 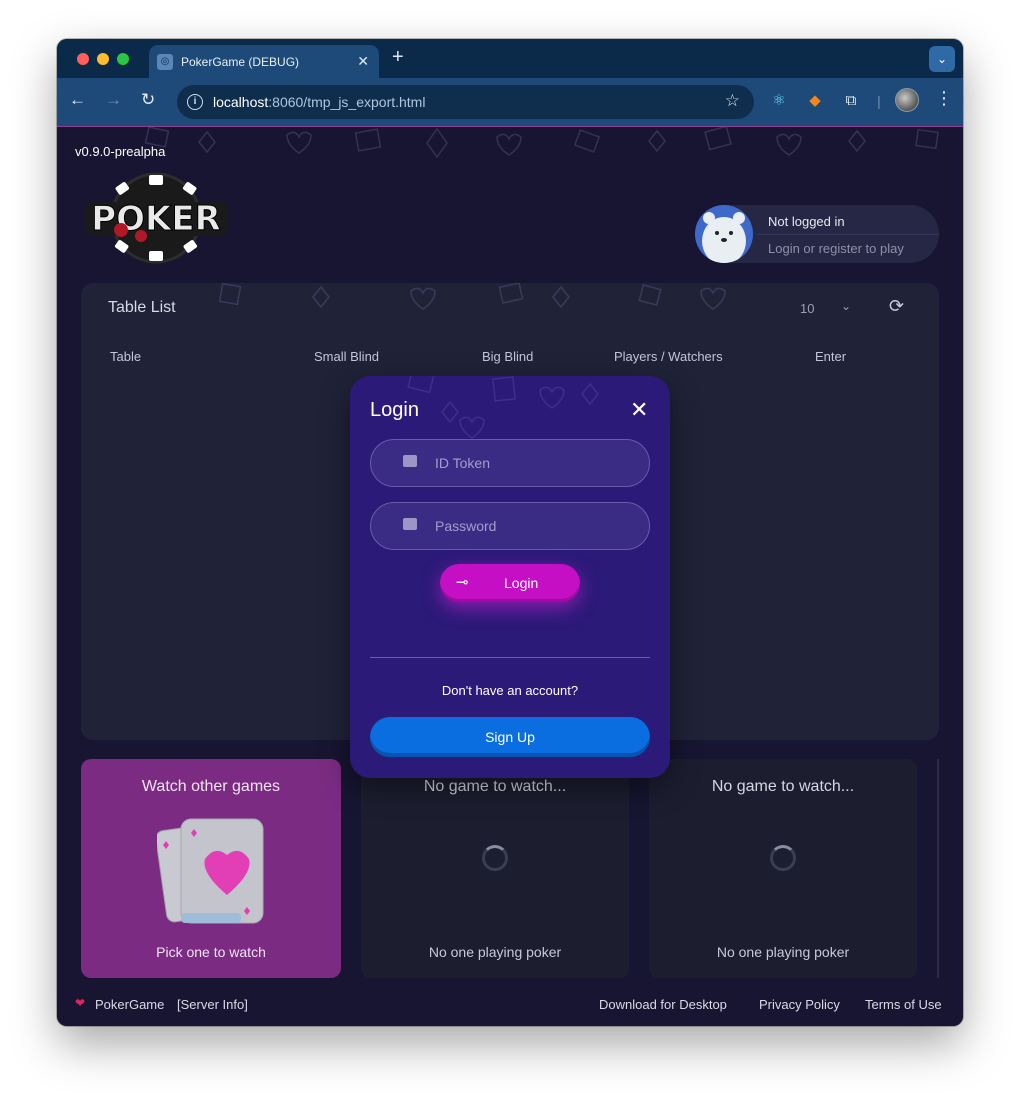 What do you see at coordinates (126, 356) in the screenshot?
I see `column-header-table: Table` at bounding box center [126, 356].